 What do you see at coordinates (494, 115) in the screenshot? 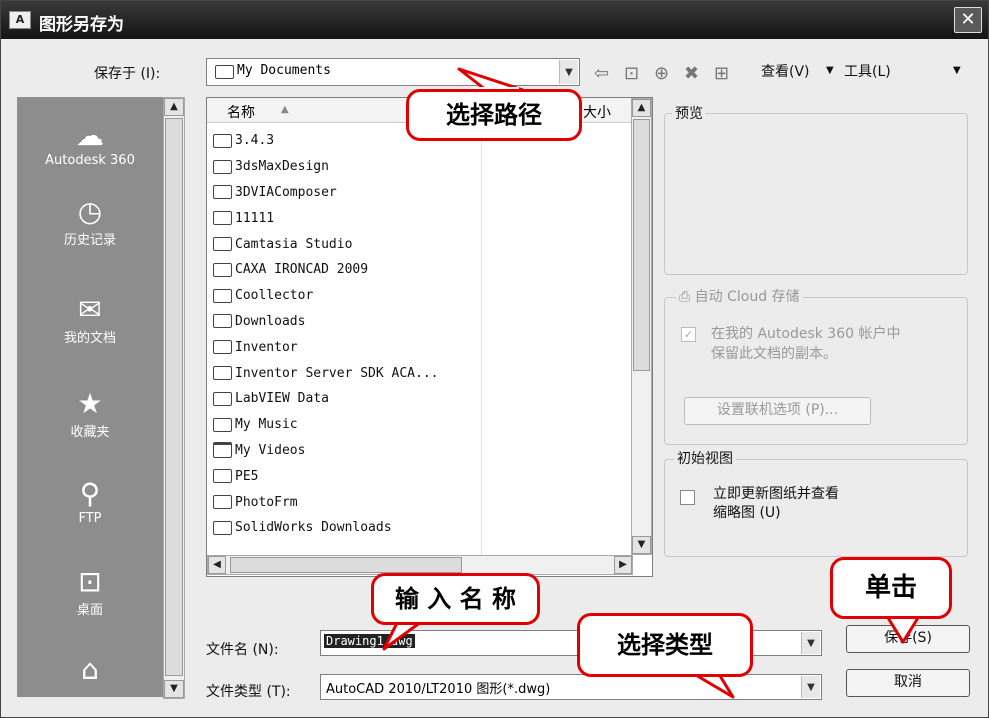
I see `callout-select-path: 选择路径` at bounding box center [494, 115].